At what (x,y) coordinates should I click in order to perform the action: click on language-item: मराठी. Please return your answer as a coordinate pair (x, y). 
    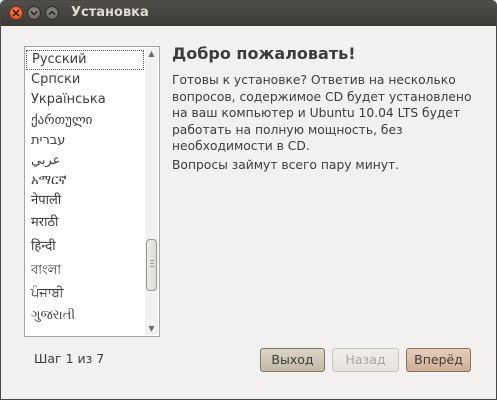
    Looking at the image, I should click on (85, 223).